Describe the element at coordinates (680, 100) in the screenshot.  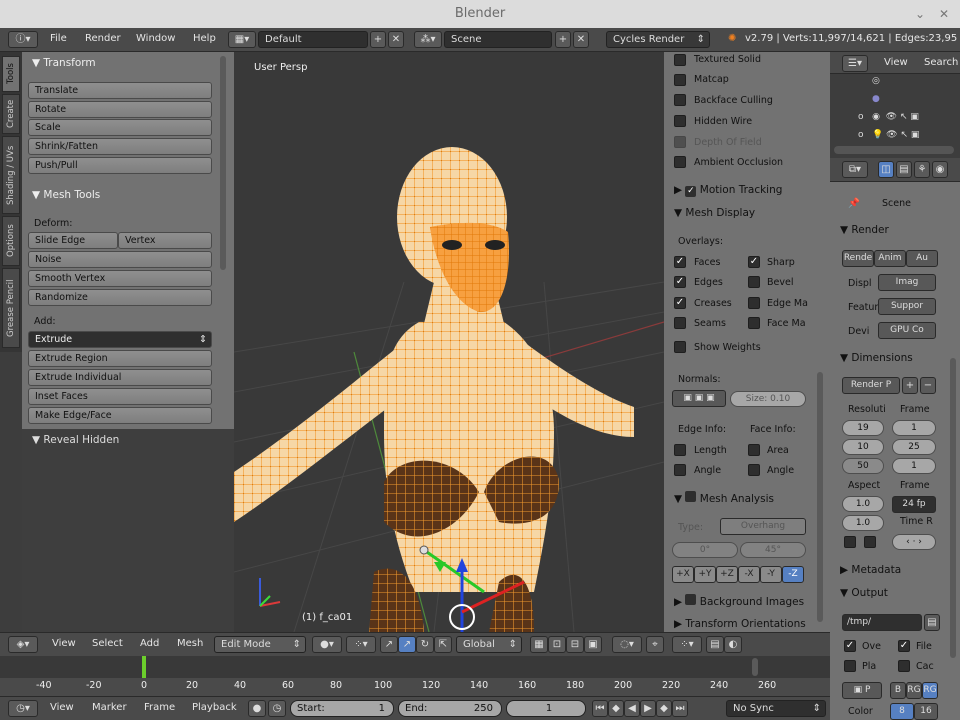
I see `backface-culling-checkbox` at that location.